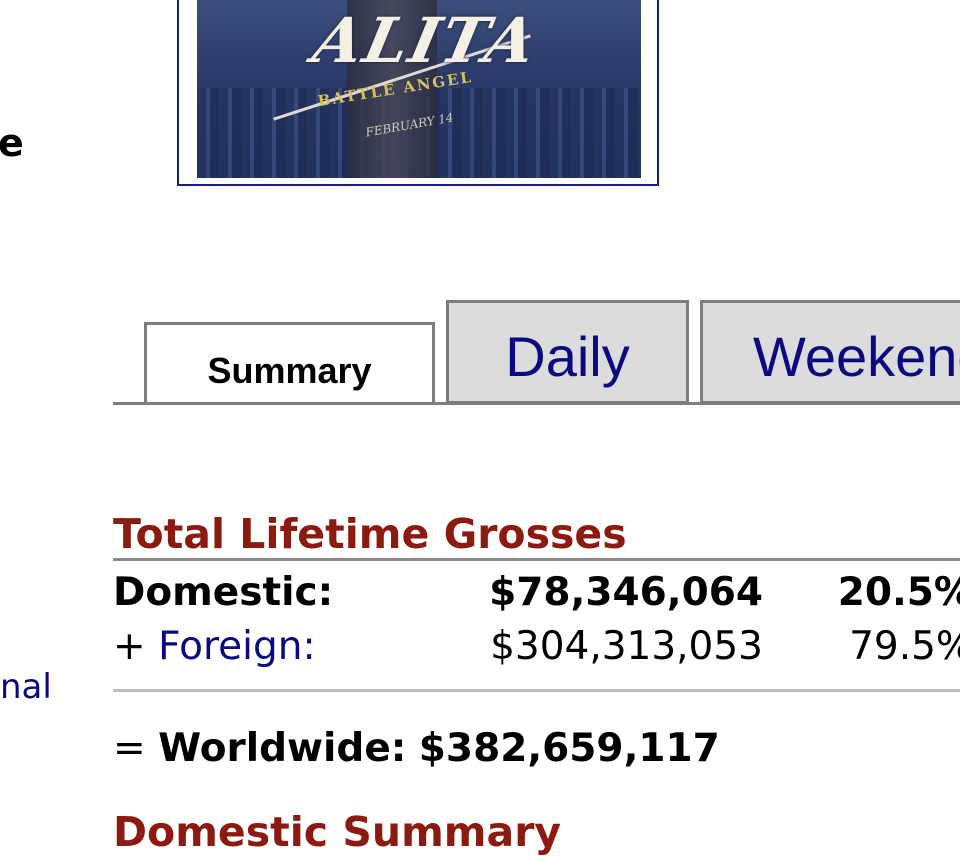 The image size is (960, 856). What do you see at coordinates (536, 690) in the screenshot?
I see `sum-divider` at bounding box center [536, 690].